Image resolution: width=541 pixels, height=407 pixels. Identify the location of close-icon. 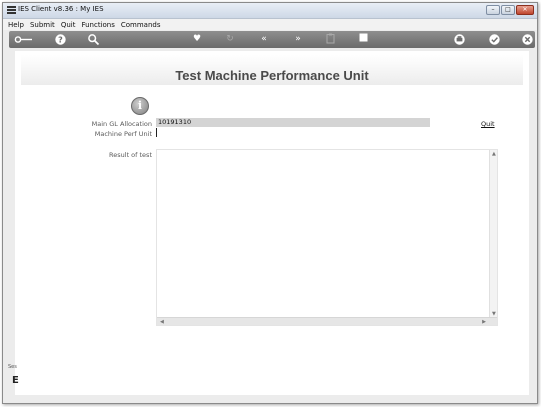
(527, 39).